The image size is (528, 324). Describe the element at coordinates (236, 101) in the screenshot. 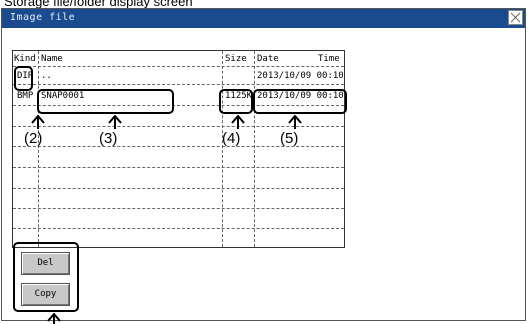

I see `size-field-callout` at that location.